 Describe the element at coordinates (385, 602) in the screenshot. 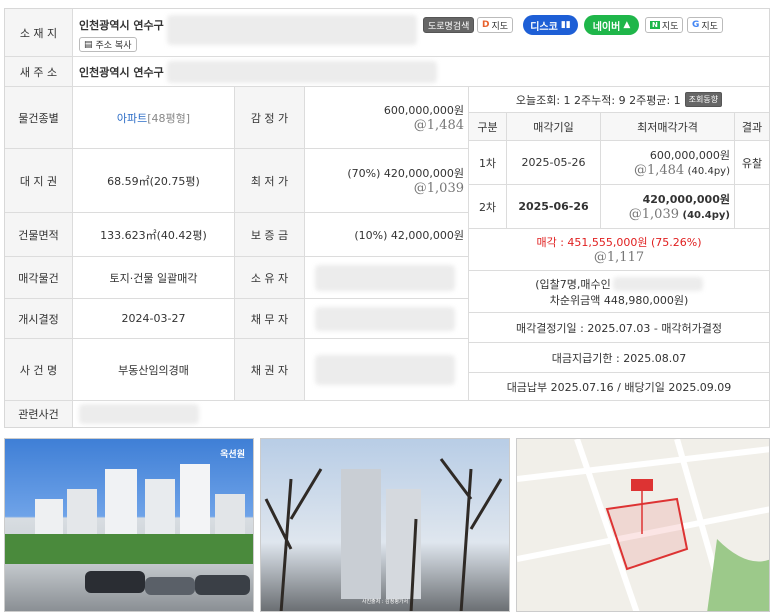

I see `photo-caption: 사진출처 : 감정평가서` at that location.